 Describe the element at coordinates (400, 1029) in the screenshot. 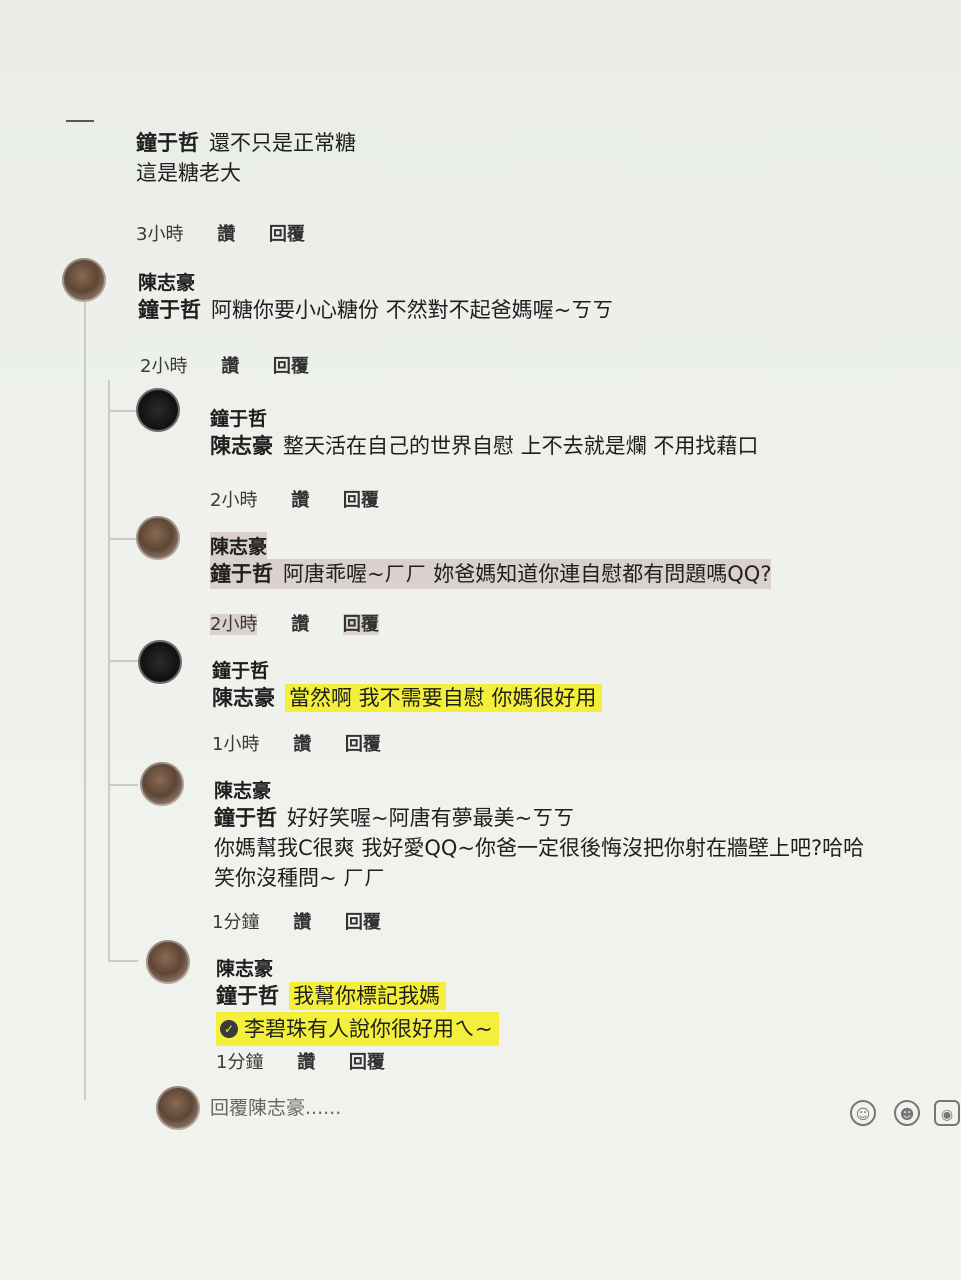

I see `comment-text: 有人說你很好用ㄟ~` at that location.